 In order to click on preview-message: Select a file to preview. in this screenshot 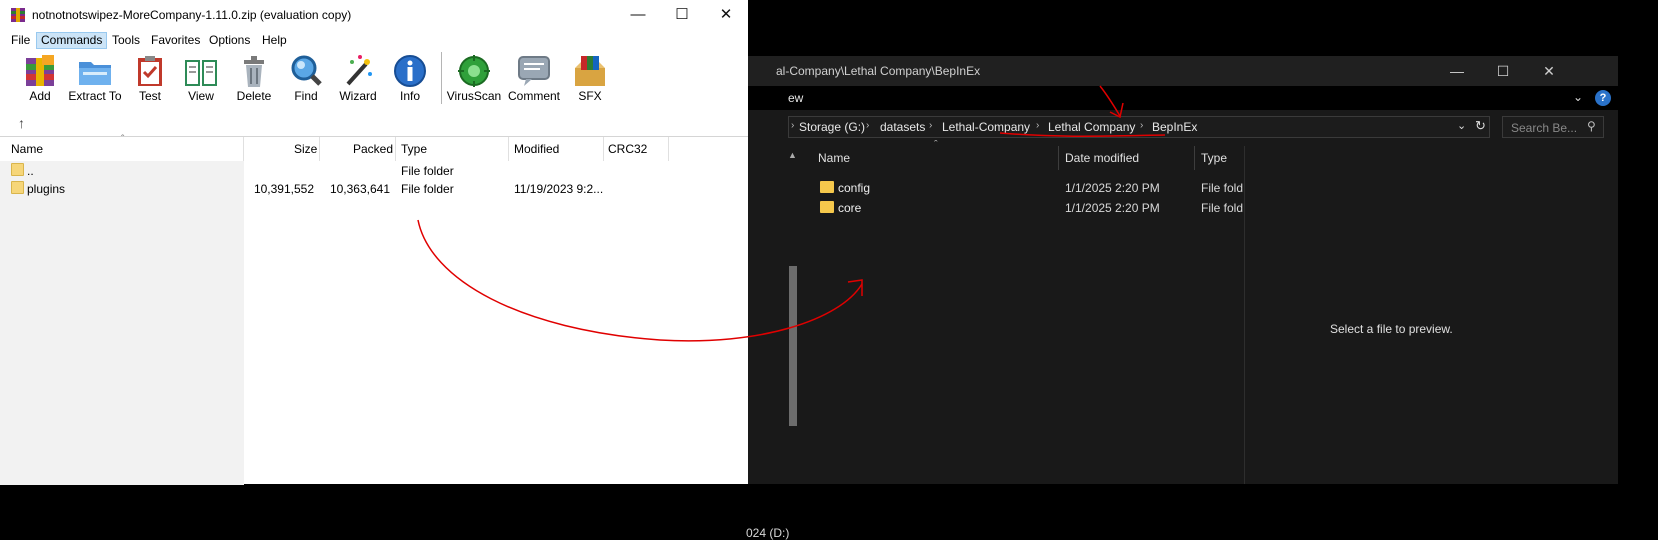, I will do `click(1391, 329)`.